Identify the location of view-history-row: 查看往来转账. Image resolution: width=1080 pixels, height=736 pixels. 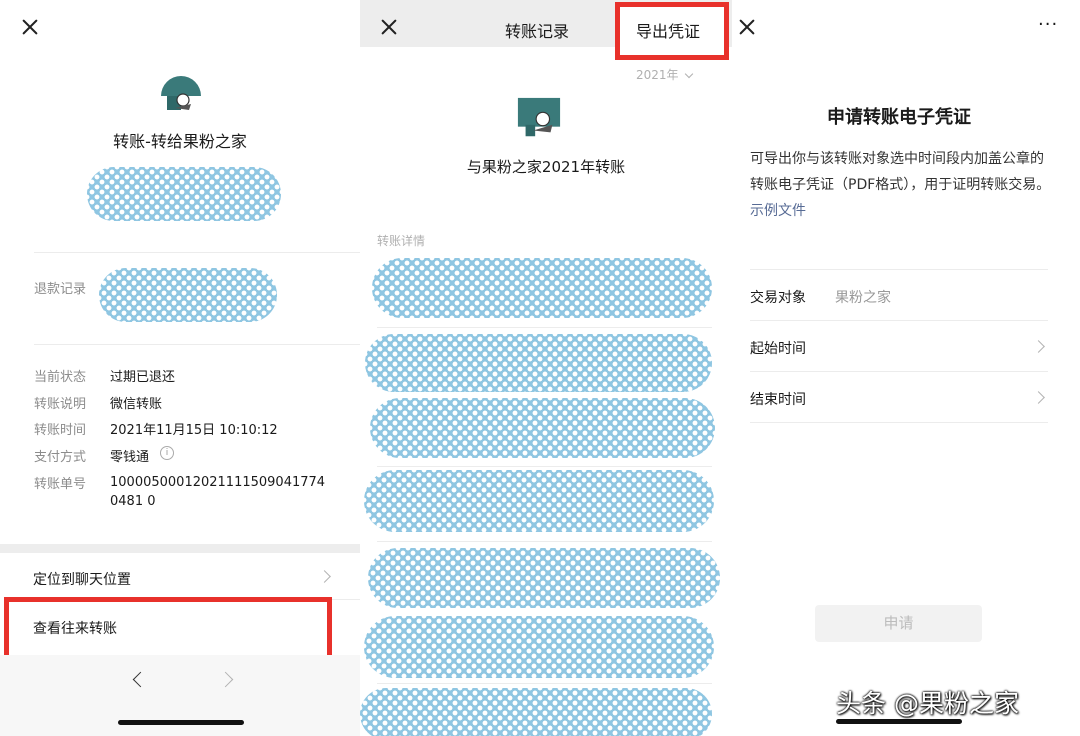
(180, 625).